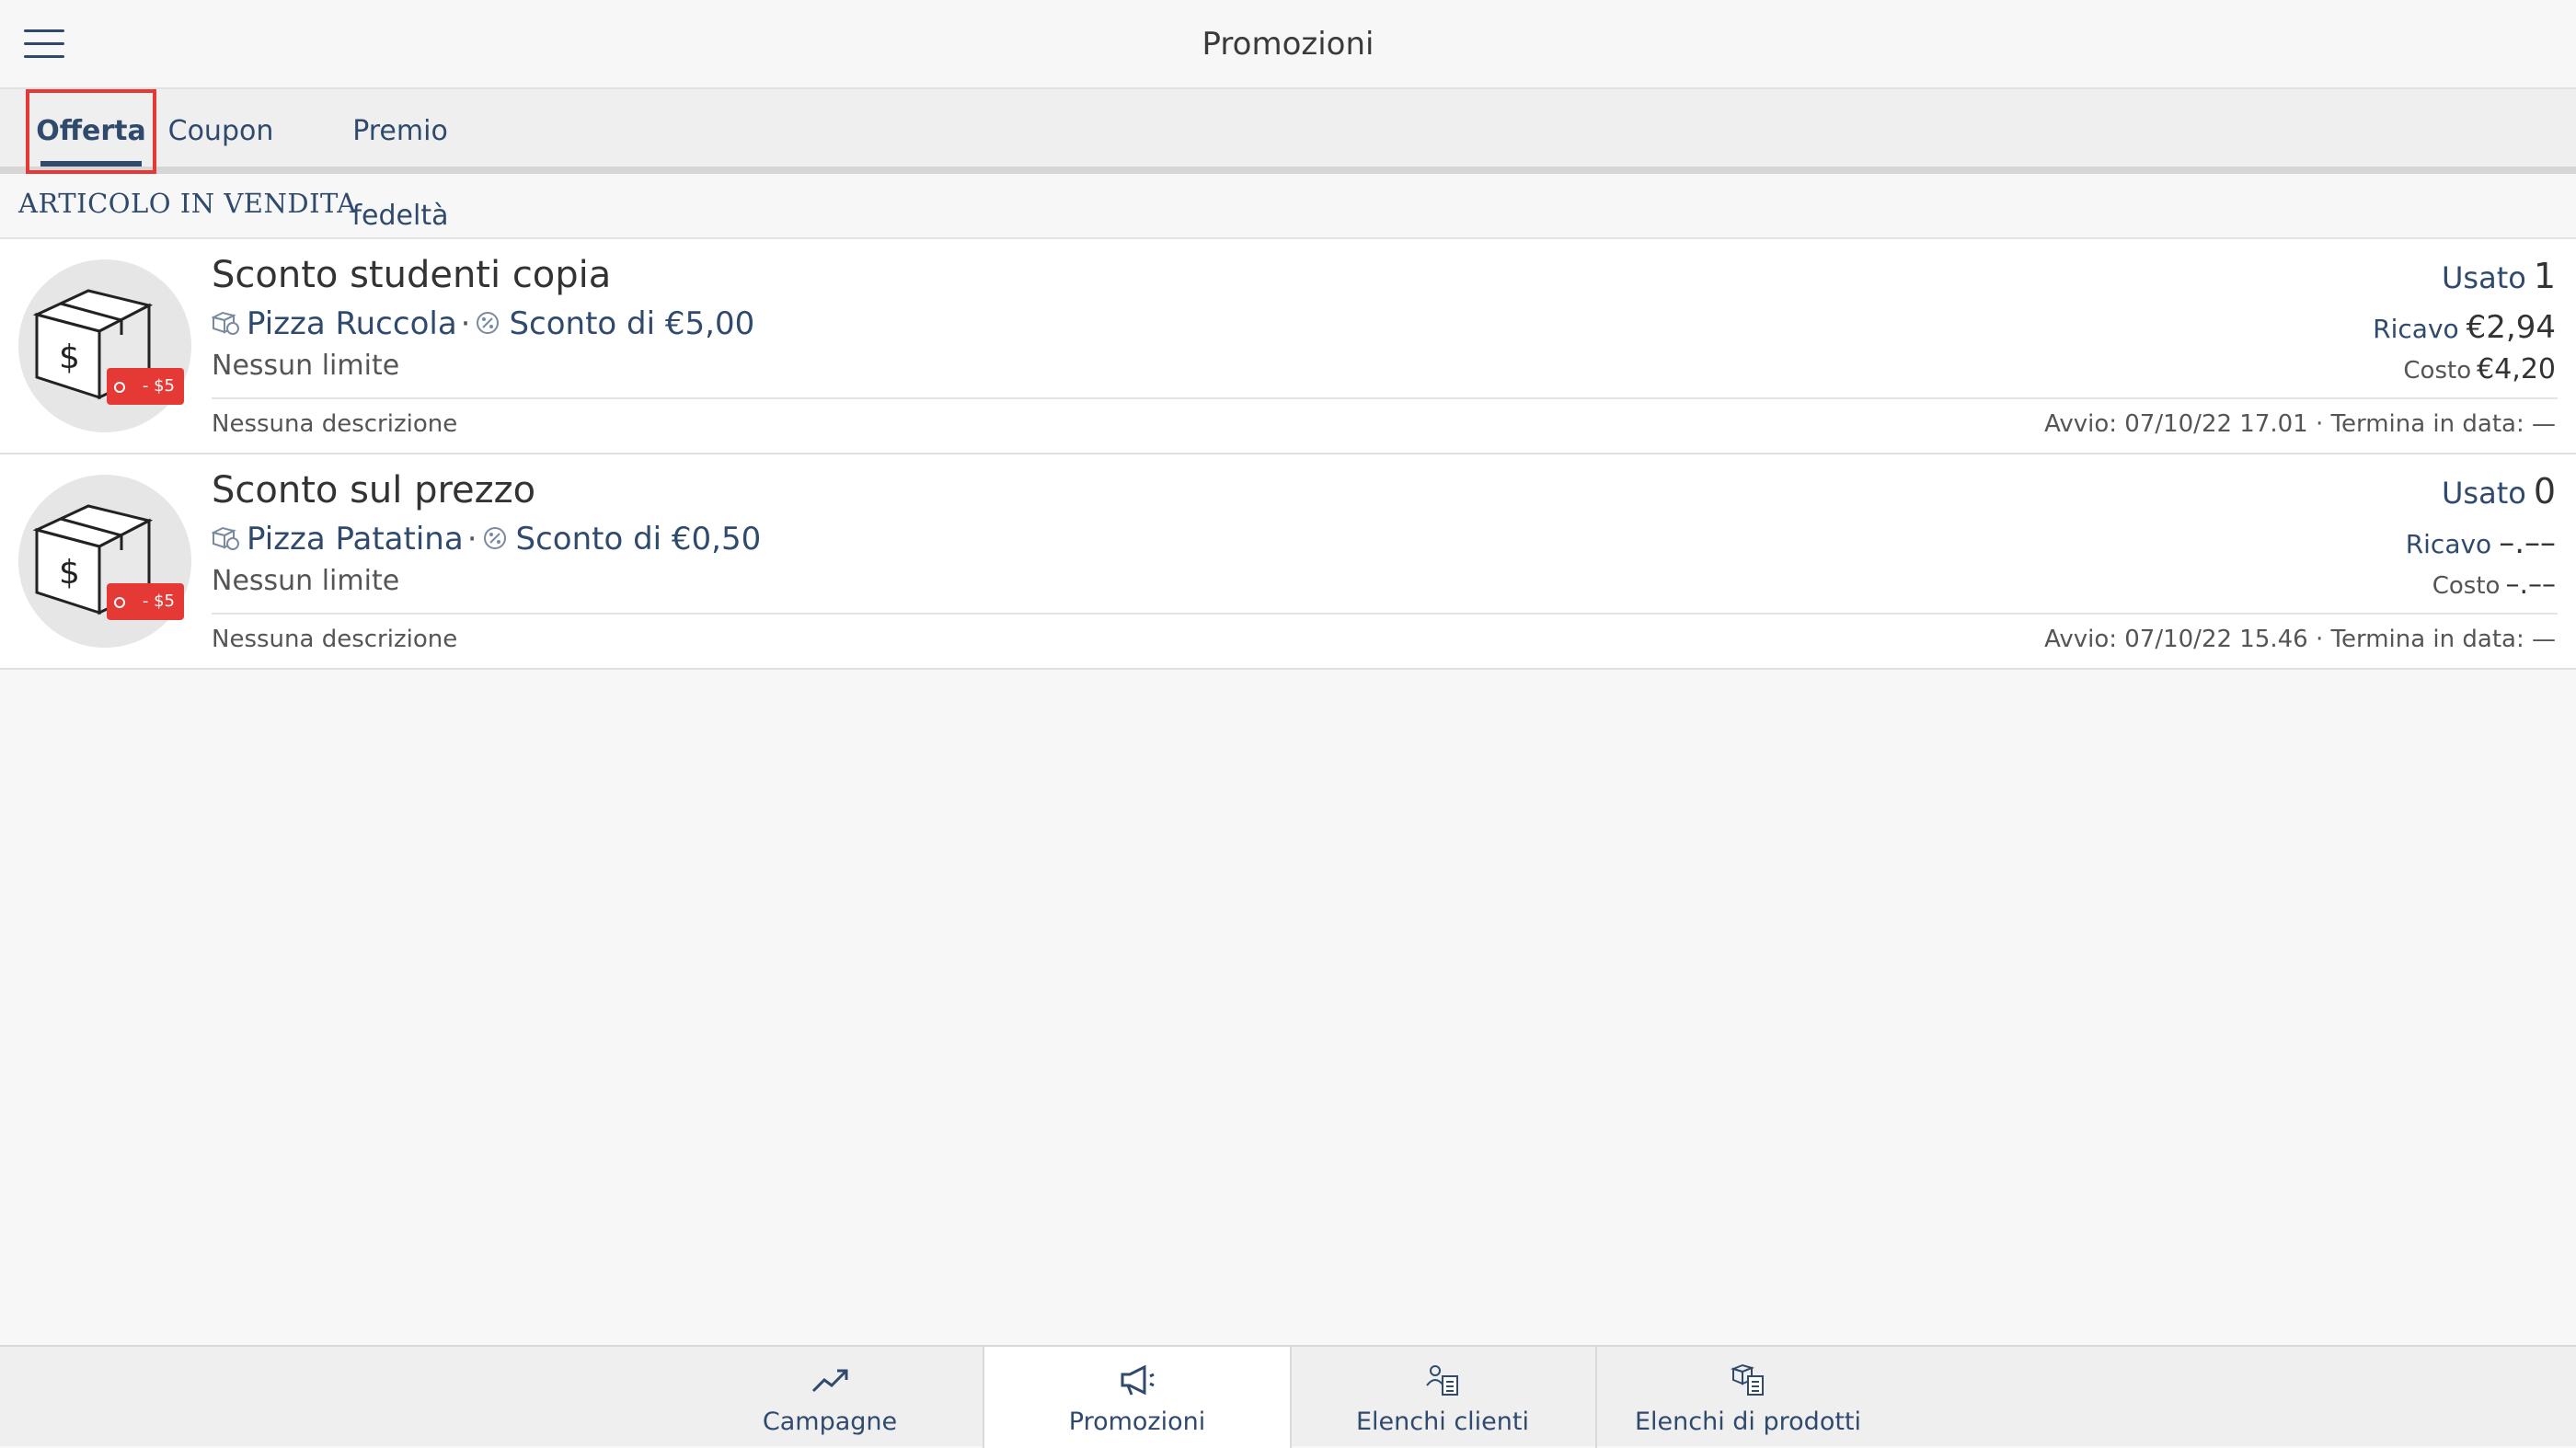  What do you see at coordinates (2530, 585) in the screenshot?
I see `cost-value: –.––` at bounding box center [2530, 585].